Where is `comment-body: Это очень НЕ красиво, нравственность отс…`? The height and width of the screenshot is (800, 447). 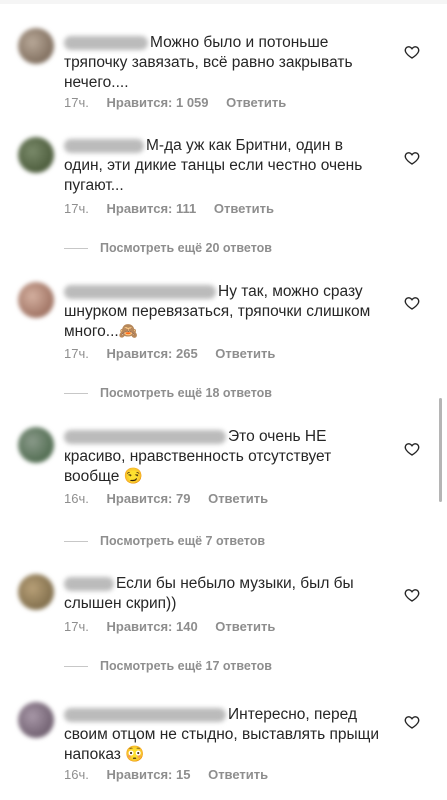
comment-body: Это очень НЕ красиво, нравственность отс… is located at coordinates (223, 457).